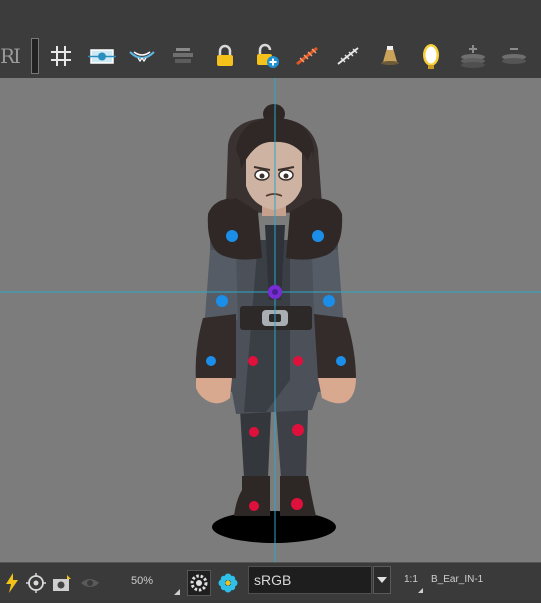  I want to click on bone-white-button, so click(348, 56).